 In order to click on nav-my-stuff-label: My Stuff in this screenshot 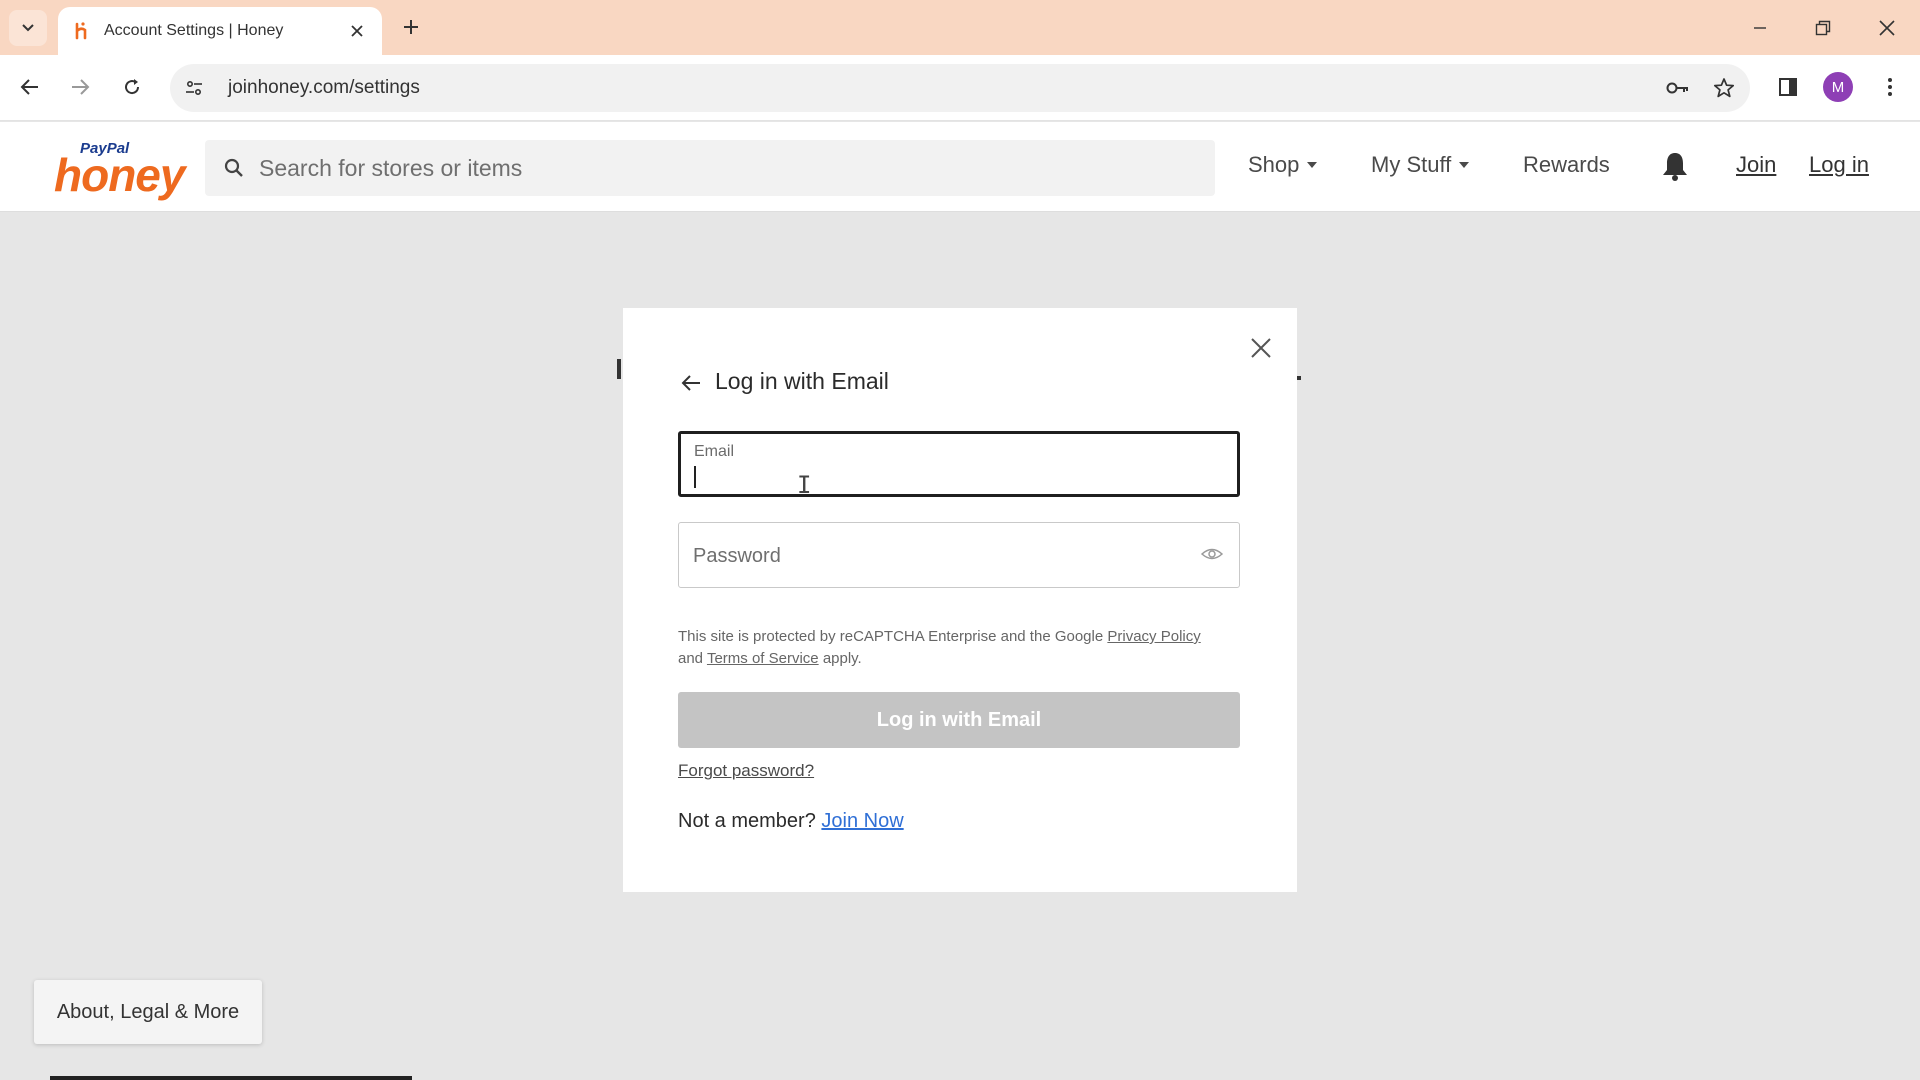, I will do `click(1411, 164)`.